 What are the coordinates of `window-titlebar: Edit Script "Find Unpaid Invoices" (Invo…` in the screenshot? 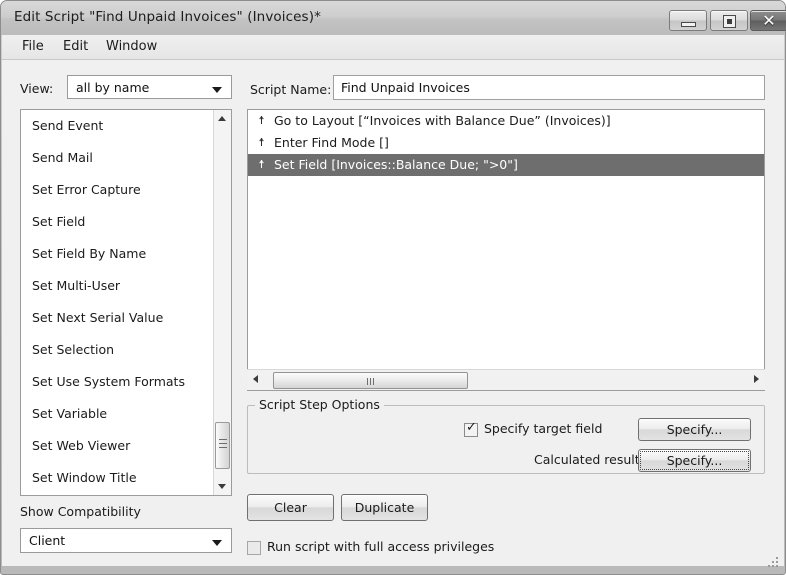 It's located at (393, 18).